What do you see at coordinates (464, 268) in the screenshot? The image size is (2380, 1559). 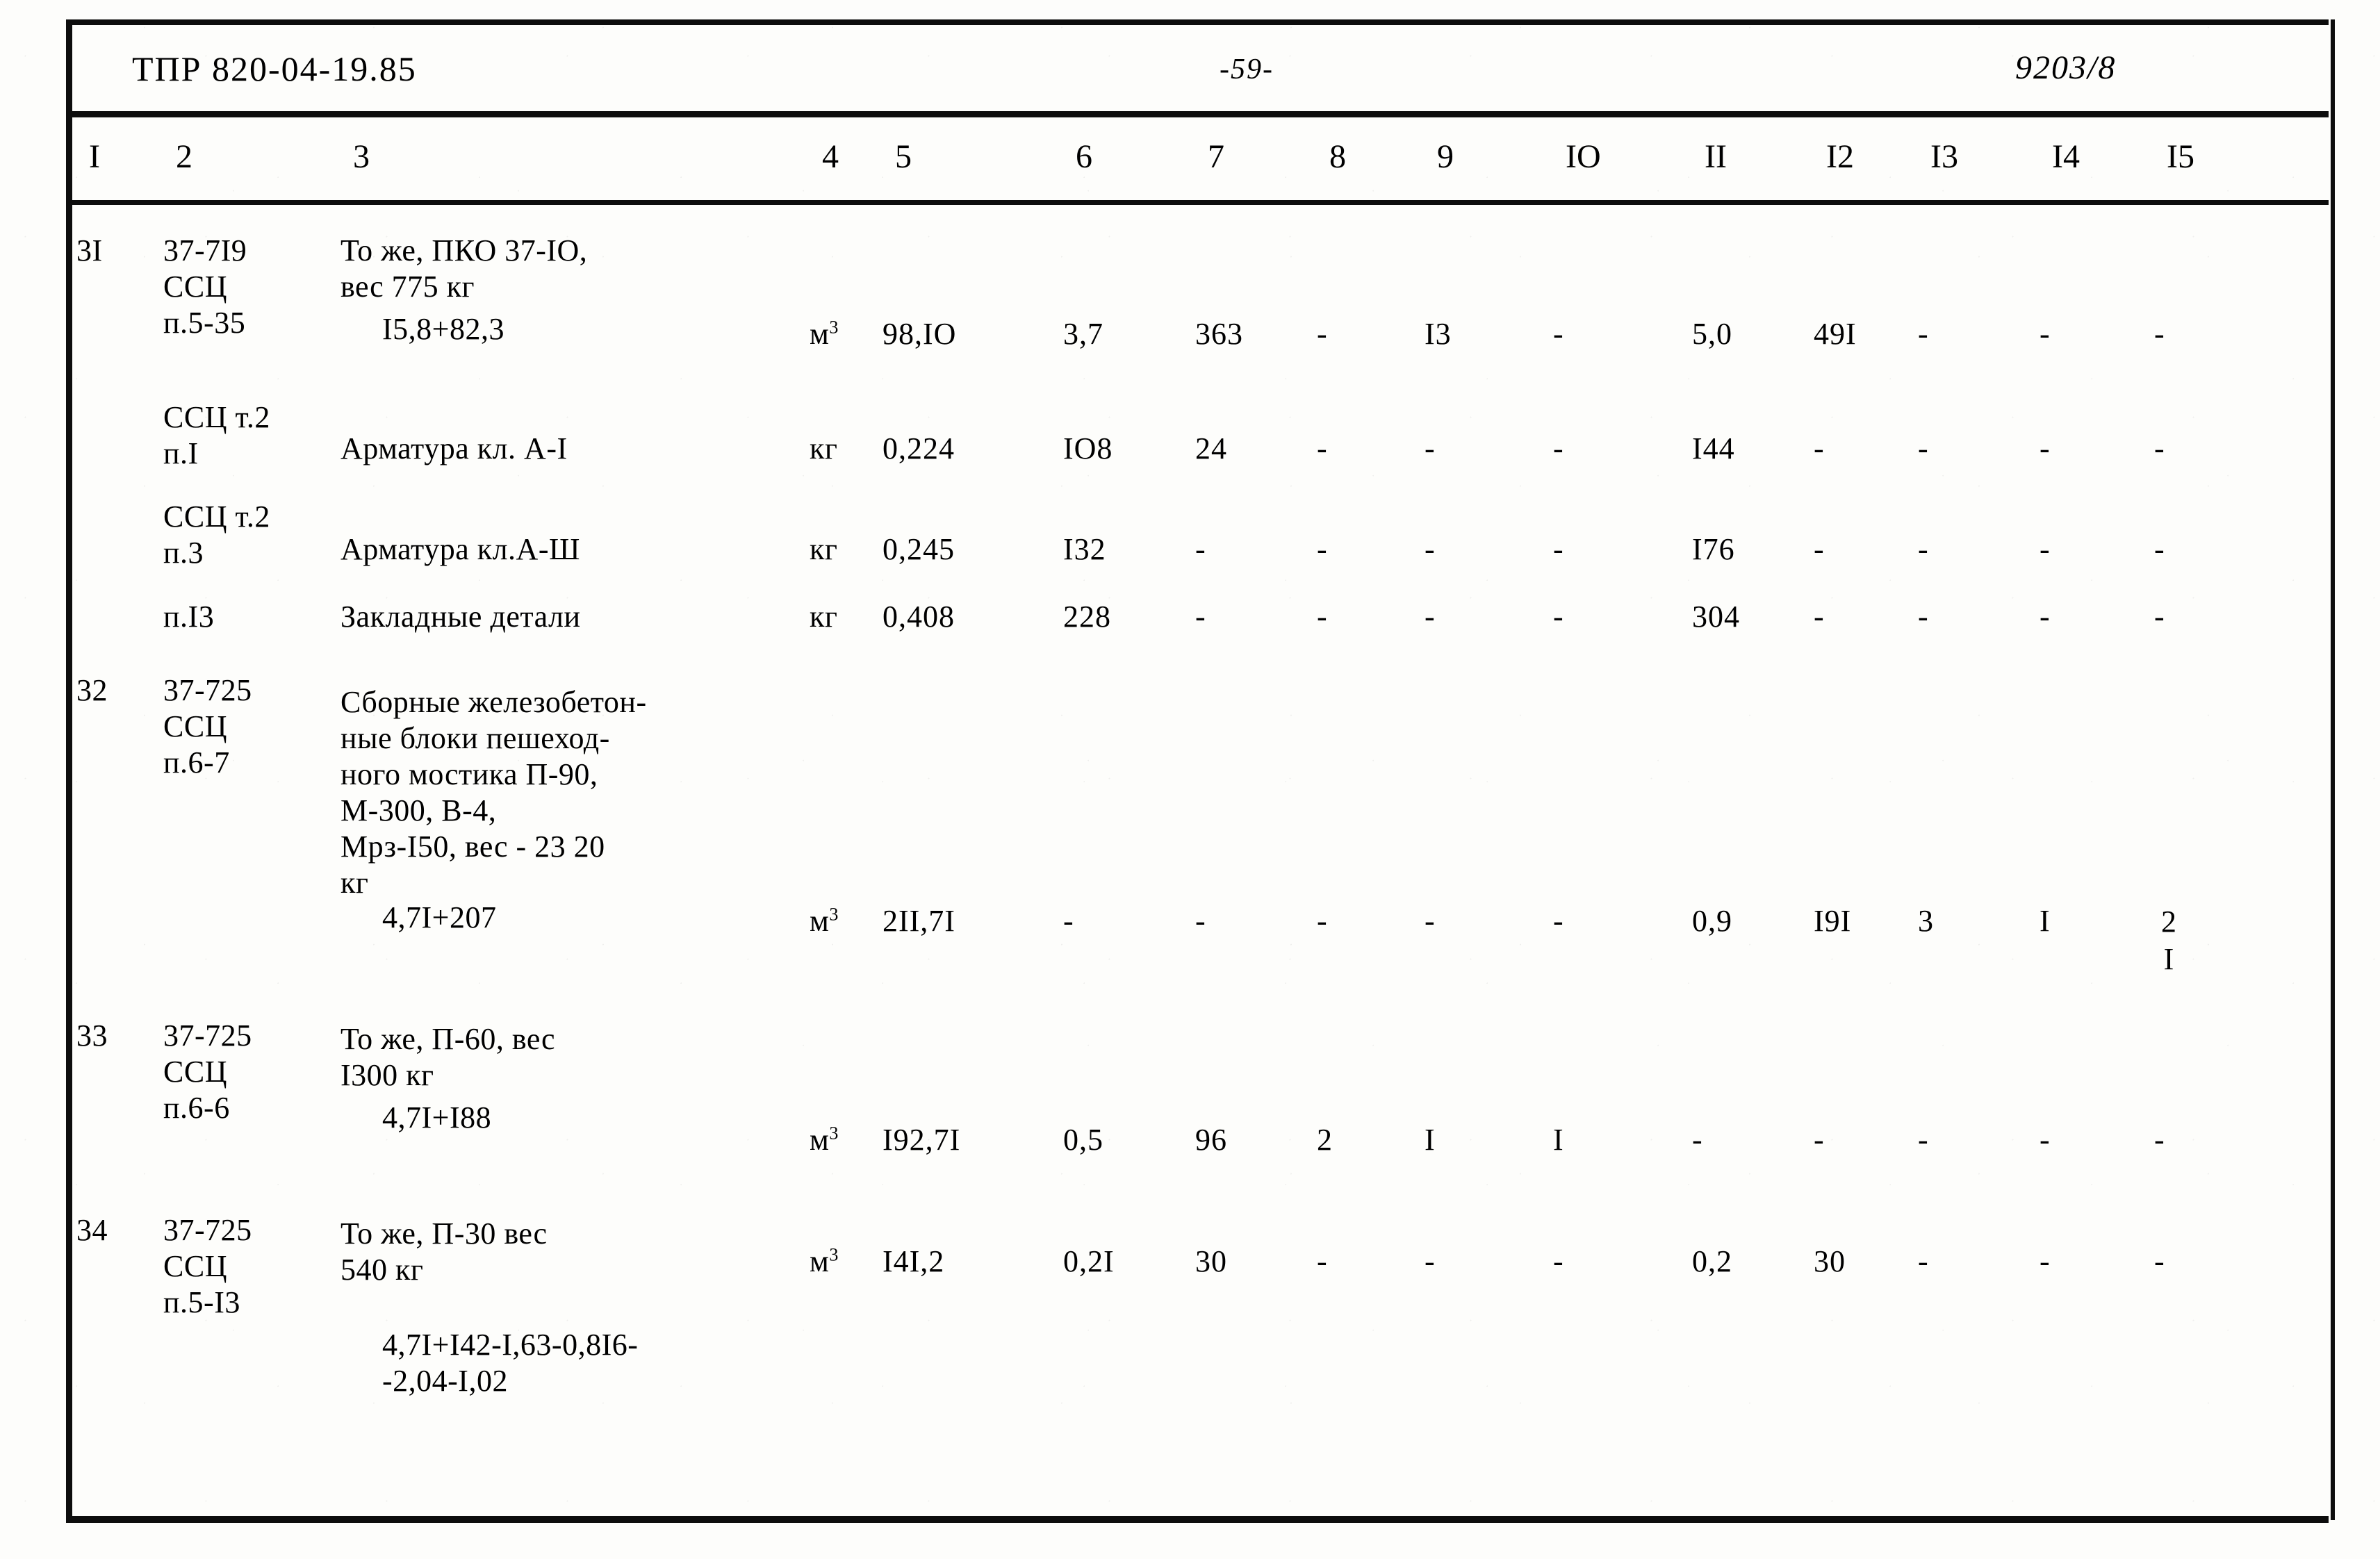 I see `row-description: То же, ПКО 37-IO, вес 775 кг` at bounding box center [464, 268].